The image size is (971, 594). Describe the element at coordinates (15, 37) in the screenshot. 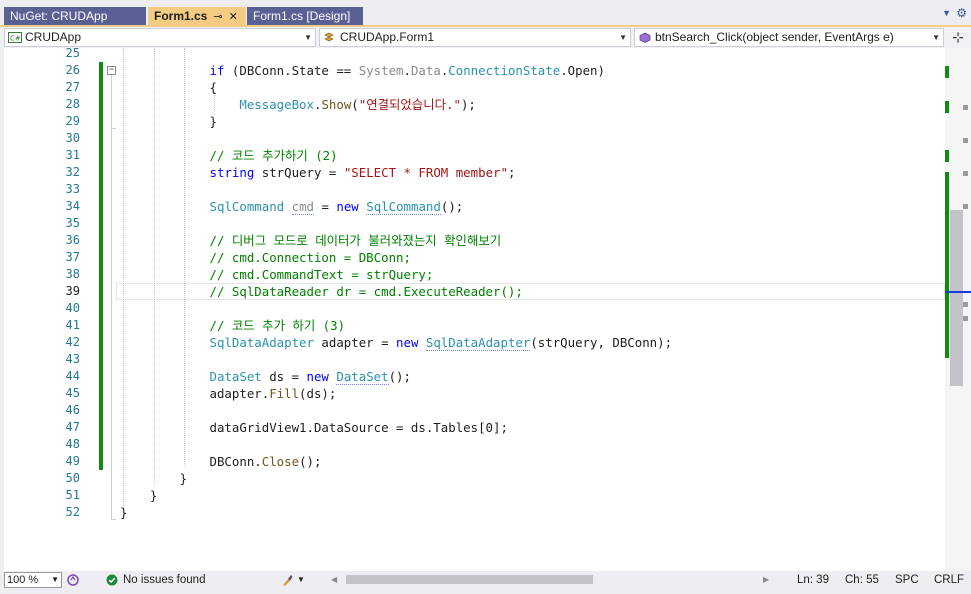

I see `csharp-project-icon: C#` at that location.